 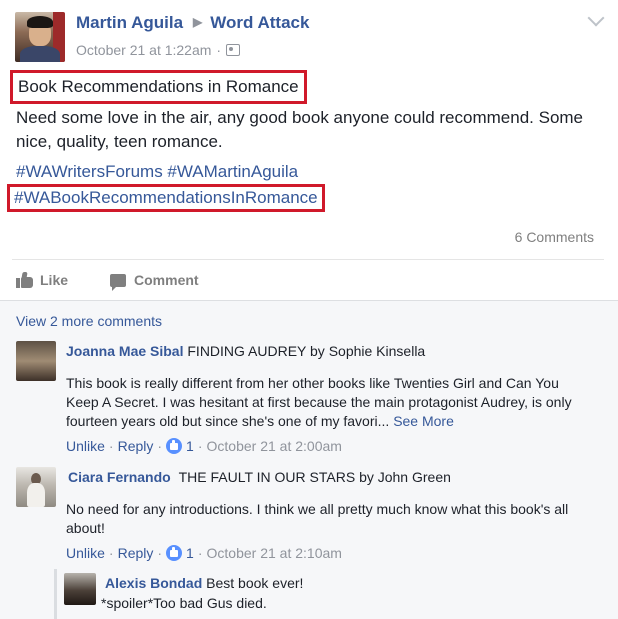 I want to click on comment-button: Comment, so click(x=154, y=281).